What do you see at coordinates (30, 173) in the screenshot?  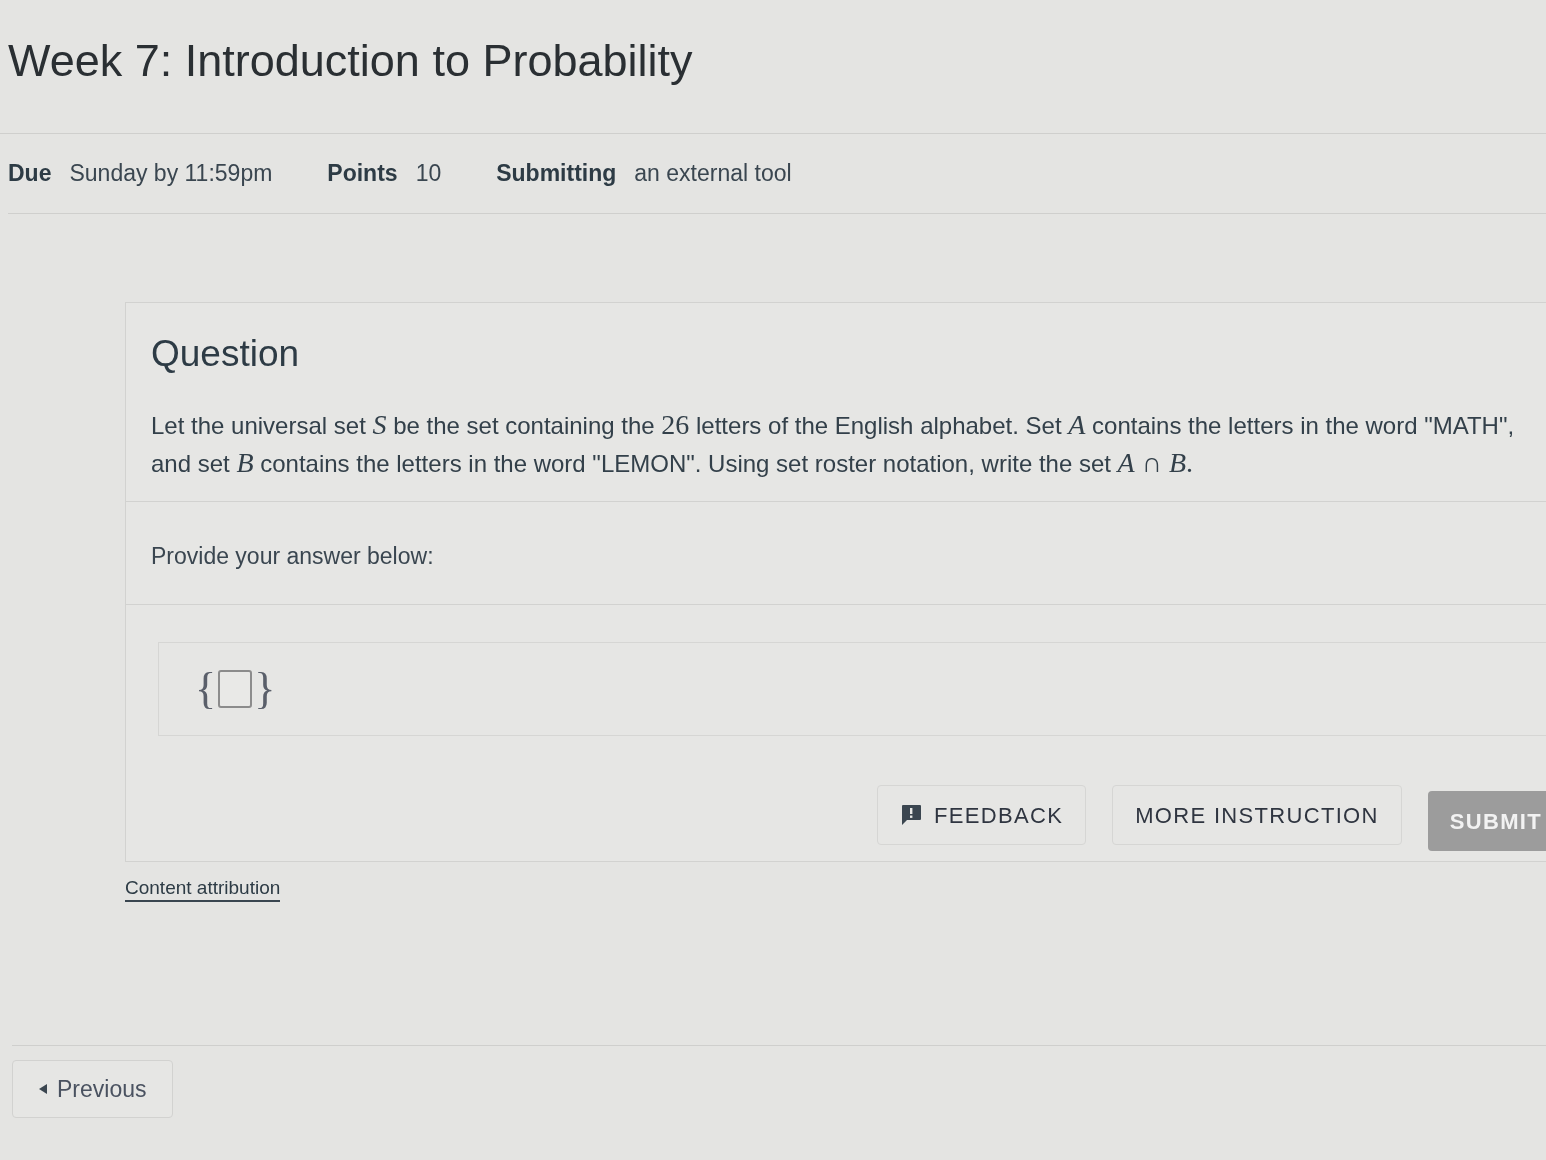 I see `detail-label: Due` at bounding box center [30, 173].